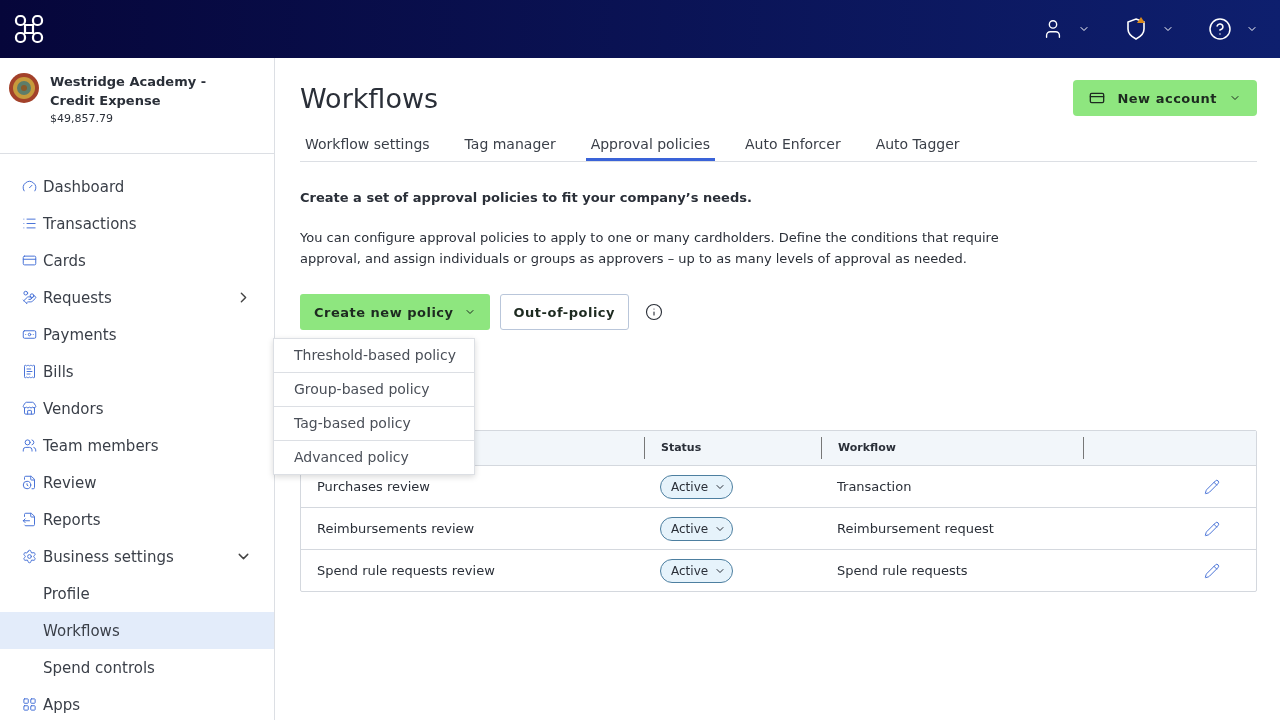 The height and width of the screenshot is (720, 1280). What do you see at coordinates (650, 248) in the screenshot?
I see `description: You can configure approval policies to apply to one or many cardholders. Define the conditions that require approval, and assign individuals or groups as approvers – up to as many levels of approval as needed.` at bounding box center [650, 248].